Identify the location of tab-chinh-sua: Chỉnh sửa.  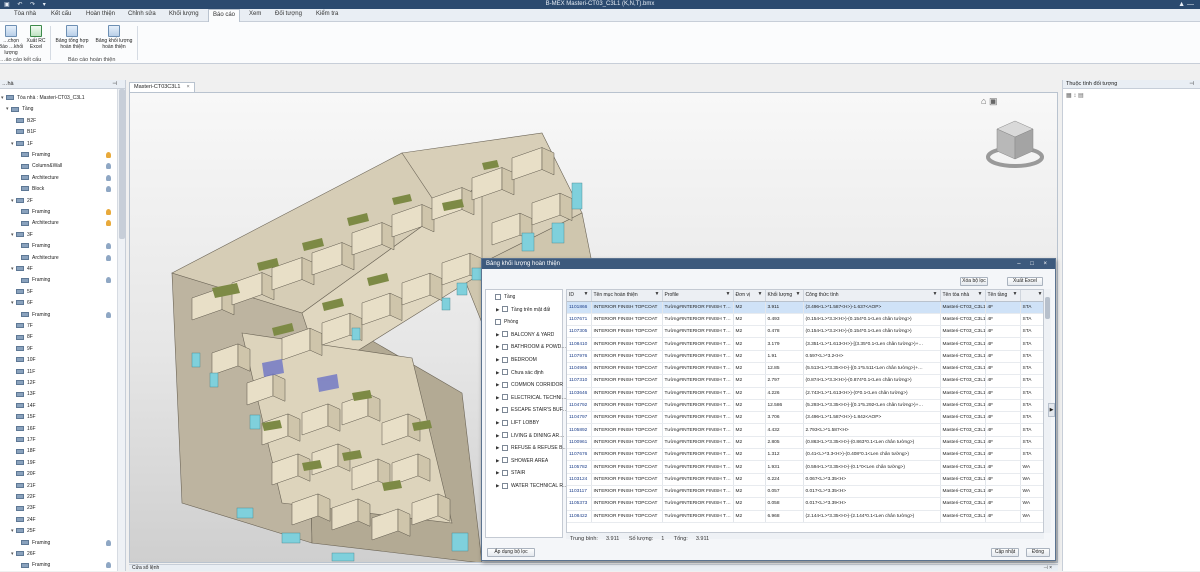
(142, 14).